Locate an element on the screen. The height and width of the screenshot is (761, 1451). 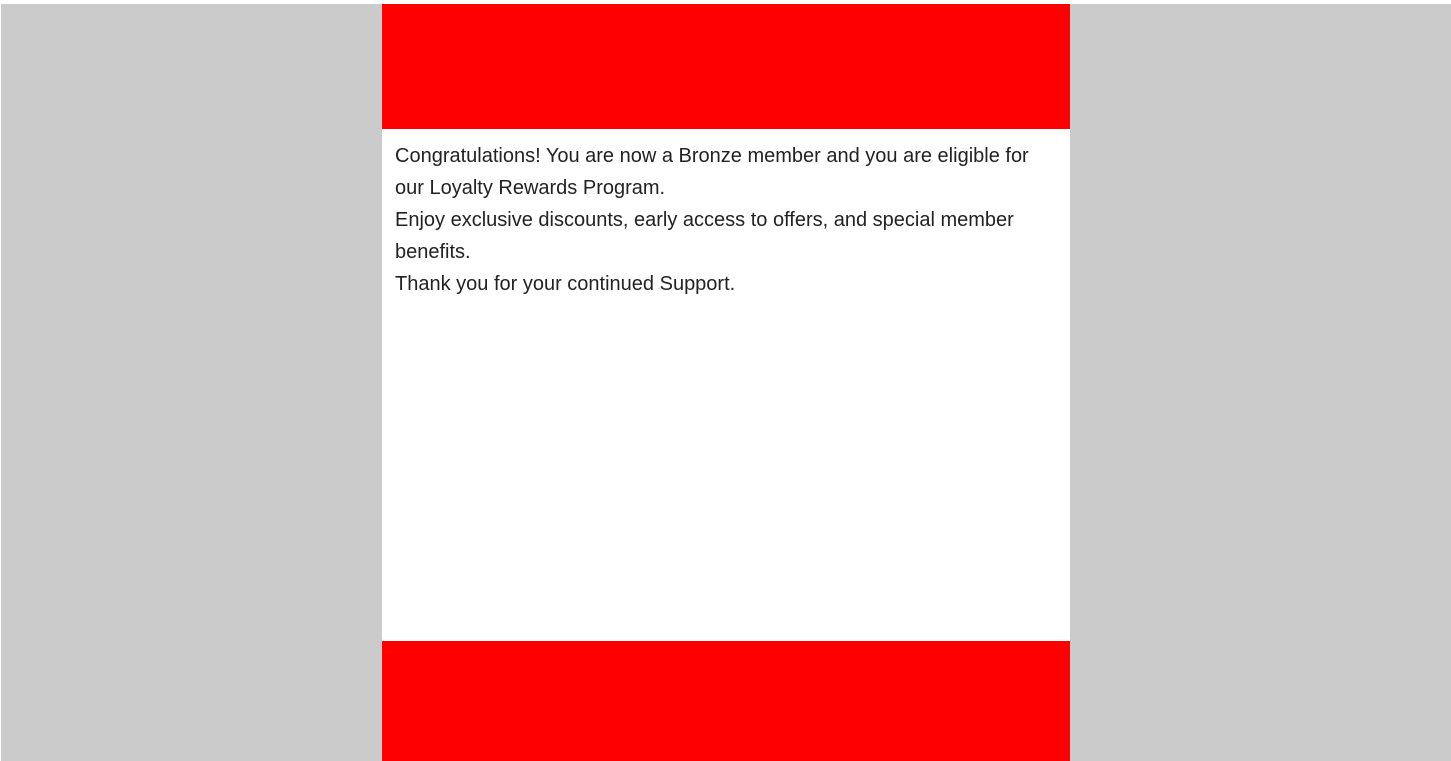
thank-you-text: Thank you for your continued Support. is located at coordinates (565, 284).